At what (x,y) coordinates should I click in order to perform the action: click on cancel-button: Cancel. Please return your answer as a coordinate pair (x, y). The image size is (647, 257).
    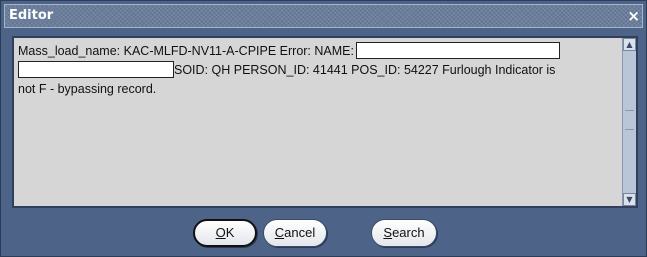
    Looking at the image, I should click on (295, 233).